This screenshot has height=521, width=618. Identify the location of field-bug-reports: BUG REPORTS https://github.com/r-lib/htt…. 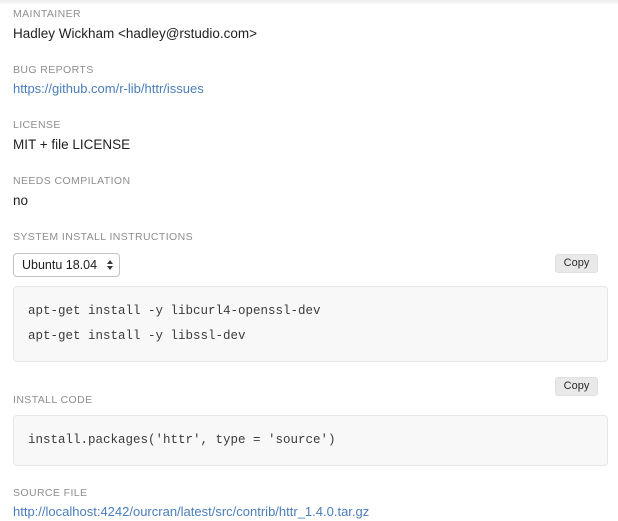
(309, 81).